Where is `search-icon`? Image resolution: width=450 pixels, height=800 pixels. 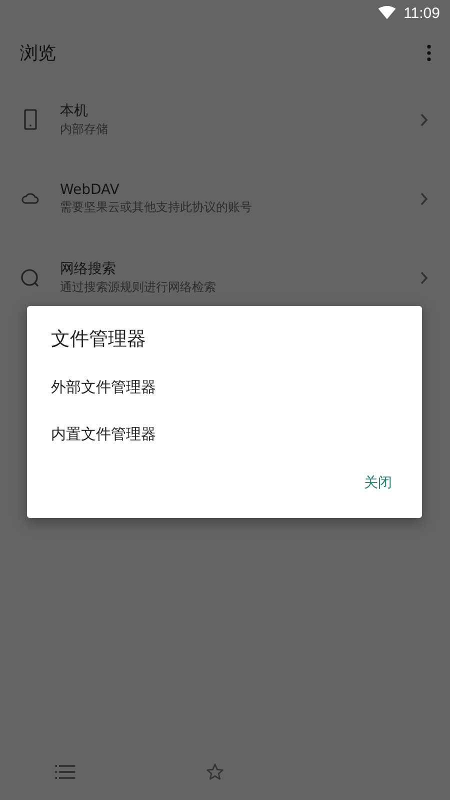
search-icon is located at coordinates (30, 277).